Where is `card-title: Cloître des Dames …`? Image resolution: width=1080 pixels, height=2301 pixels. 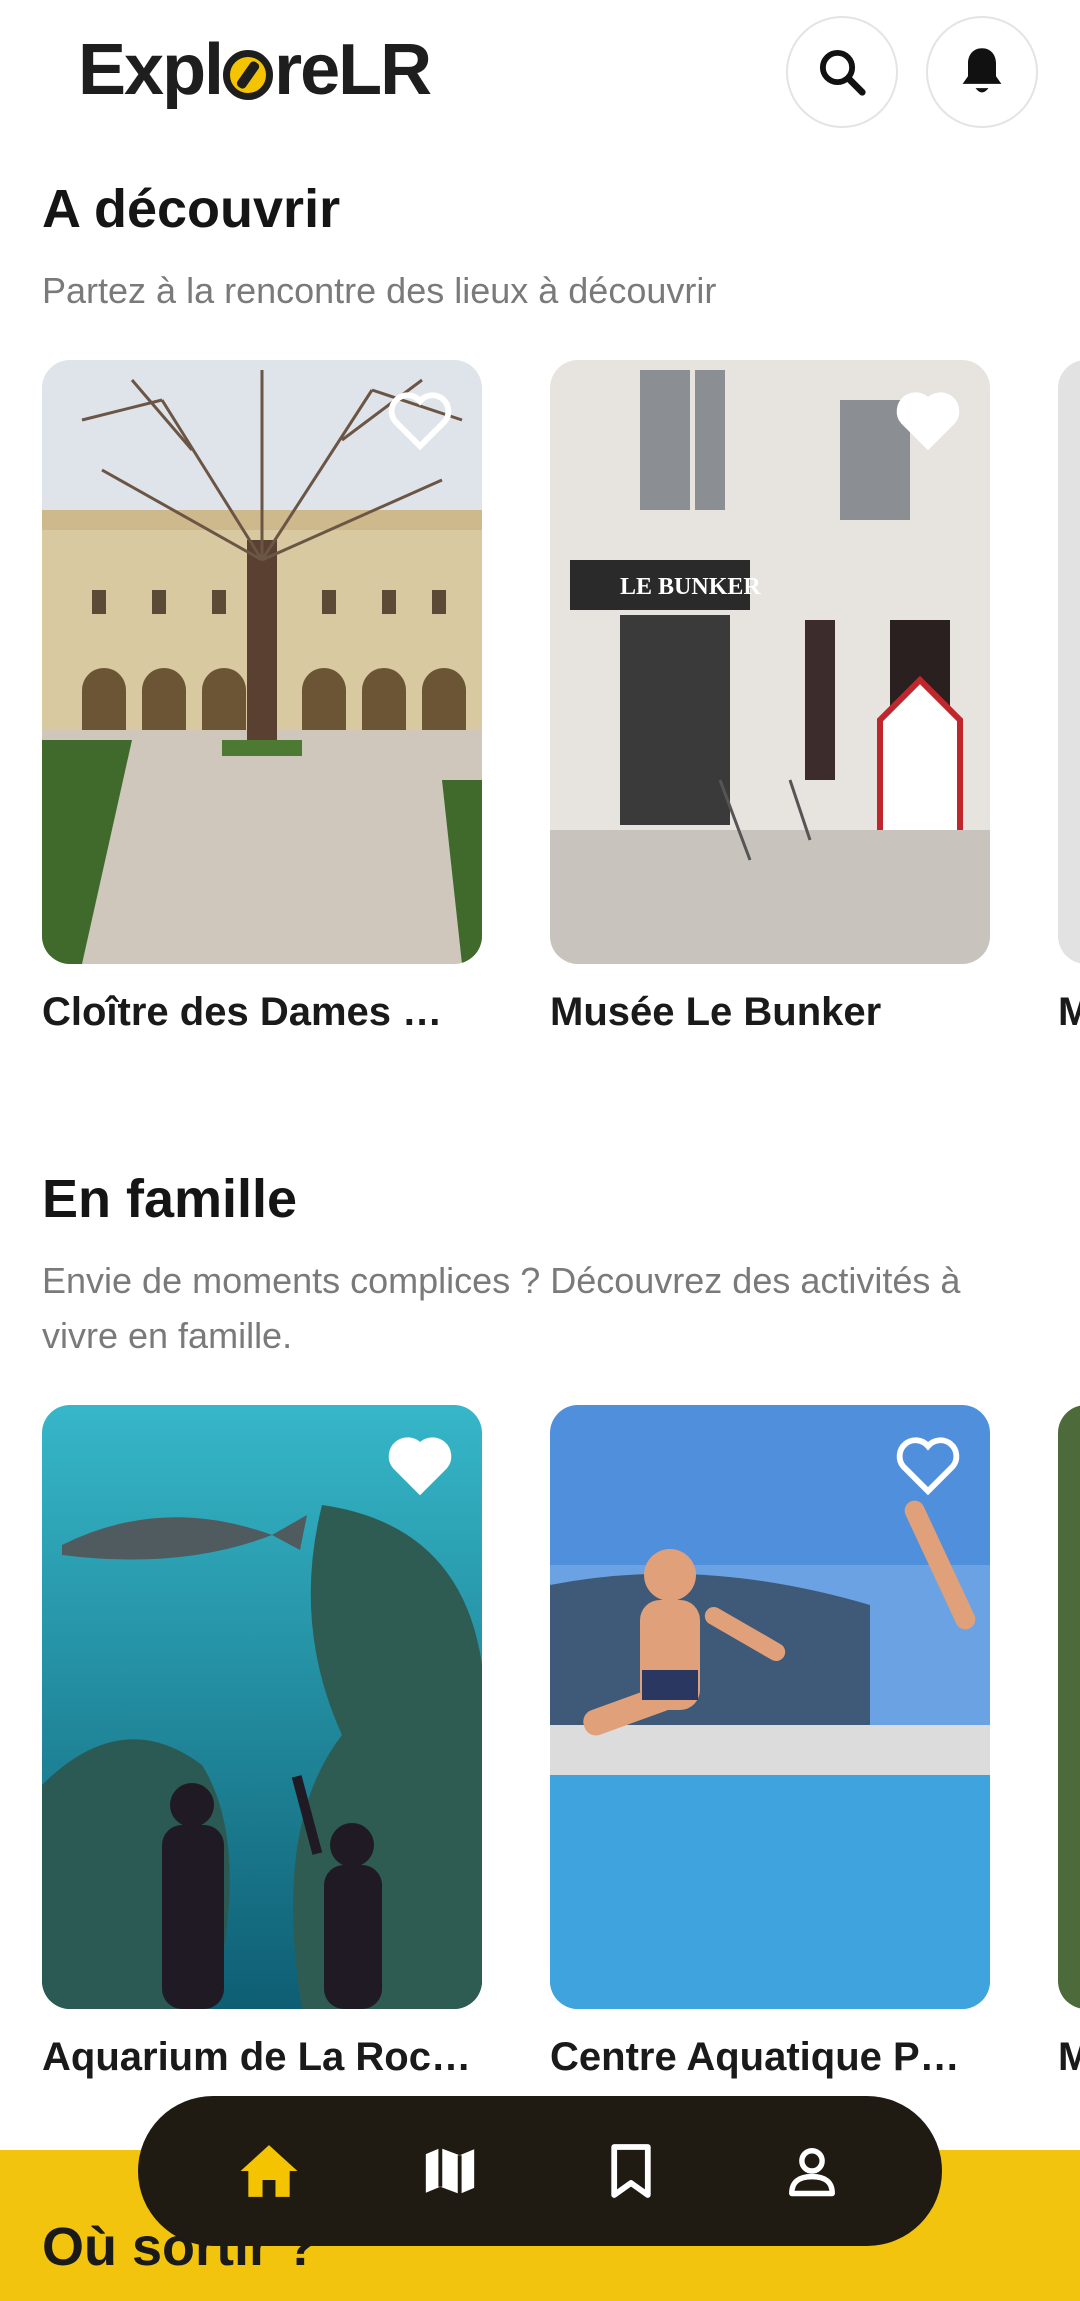 card-title: Cloître des Dames … is located at coordinates (242, 1012).